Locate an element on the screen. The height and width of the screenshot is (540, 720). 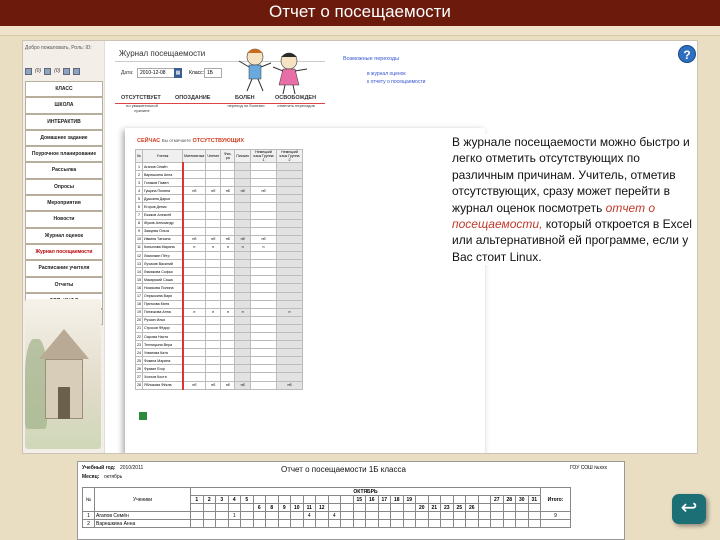
sidebar-item: ШКОЛА is located at coordinates (64, 105).